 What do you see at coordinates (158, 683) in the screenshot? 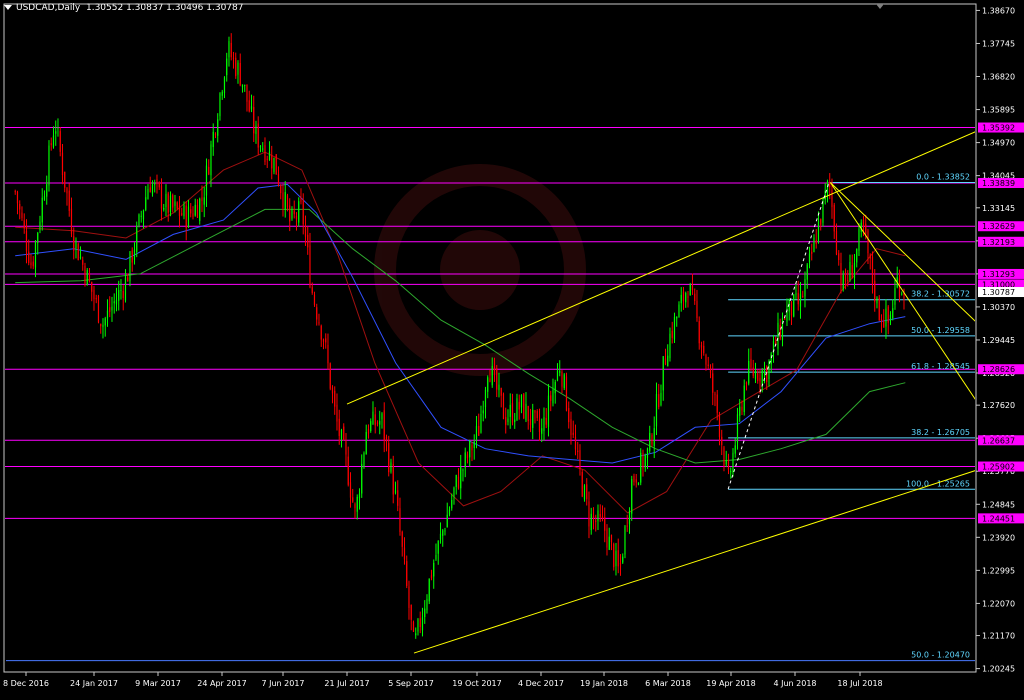
I see `time-tick-label: 9 Mar 2017` at bounding box center [158, 683].